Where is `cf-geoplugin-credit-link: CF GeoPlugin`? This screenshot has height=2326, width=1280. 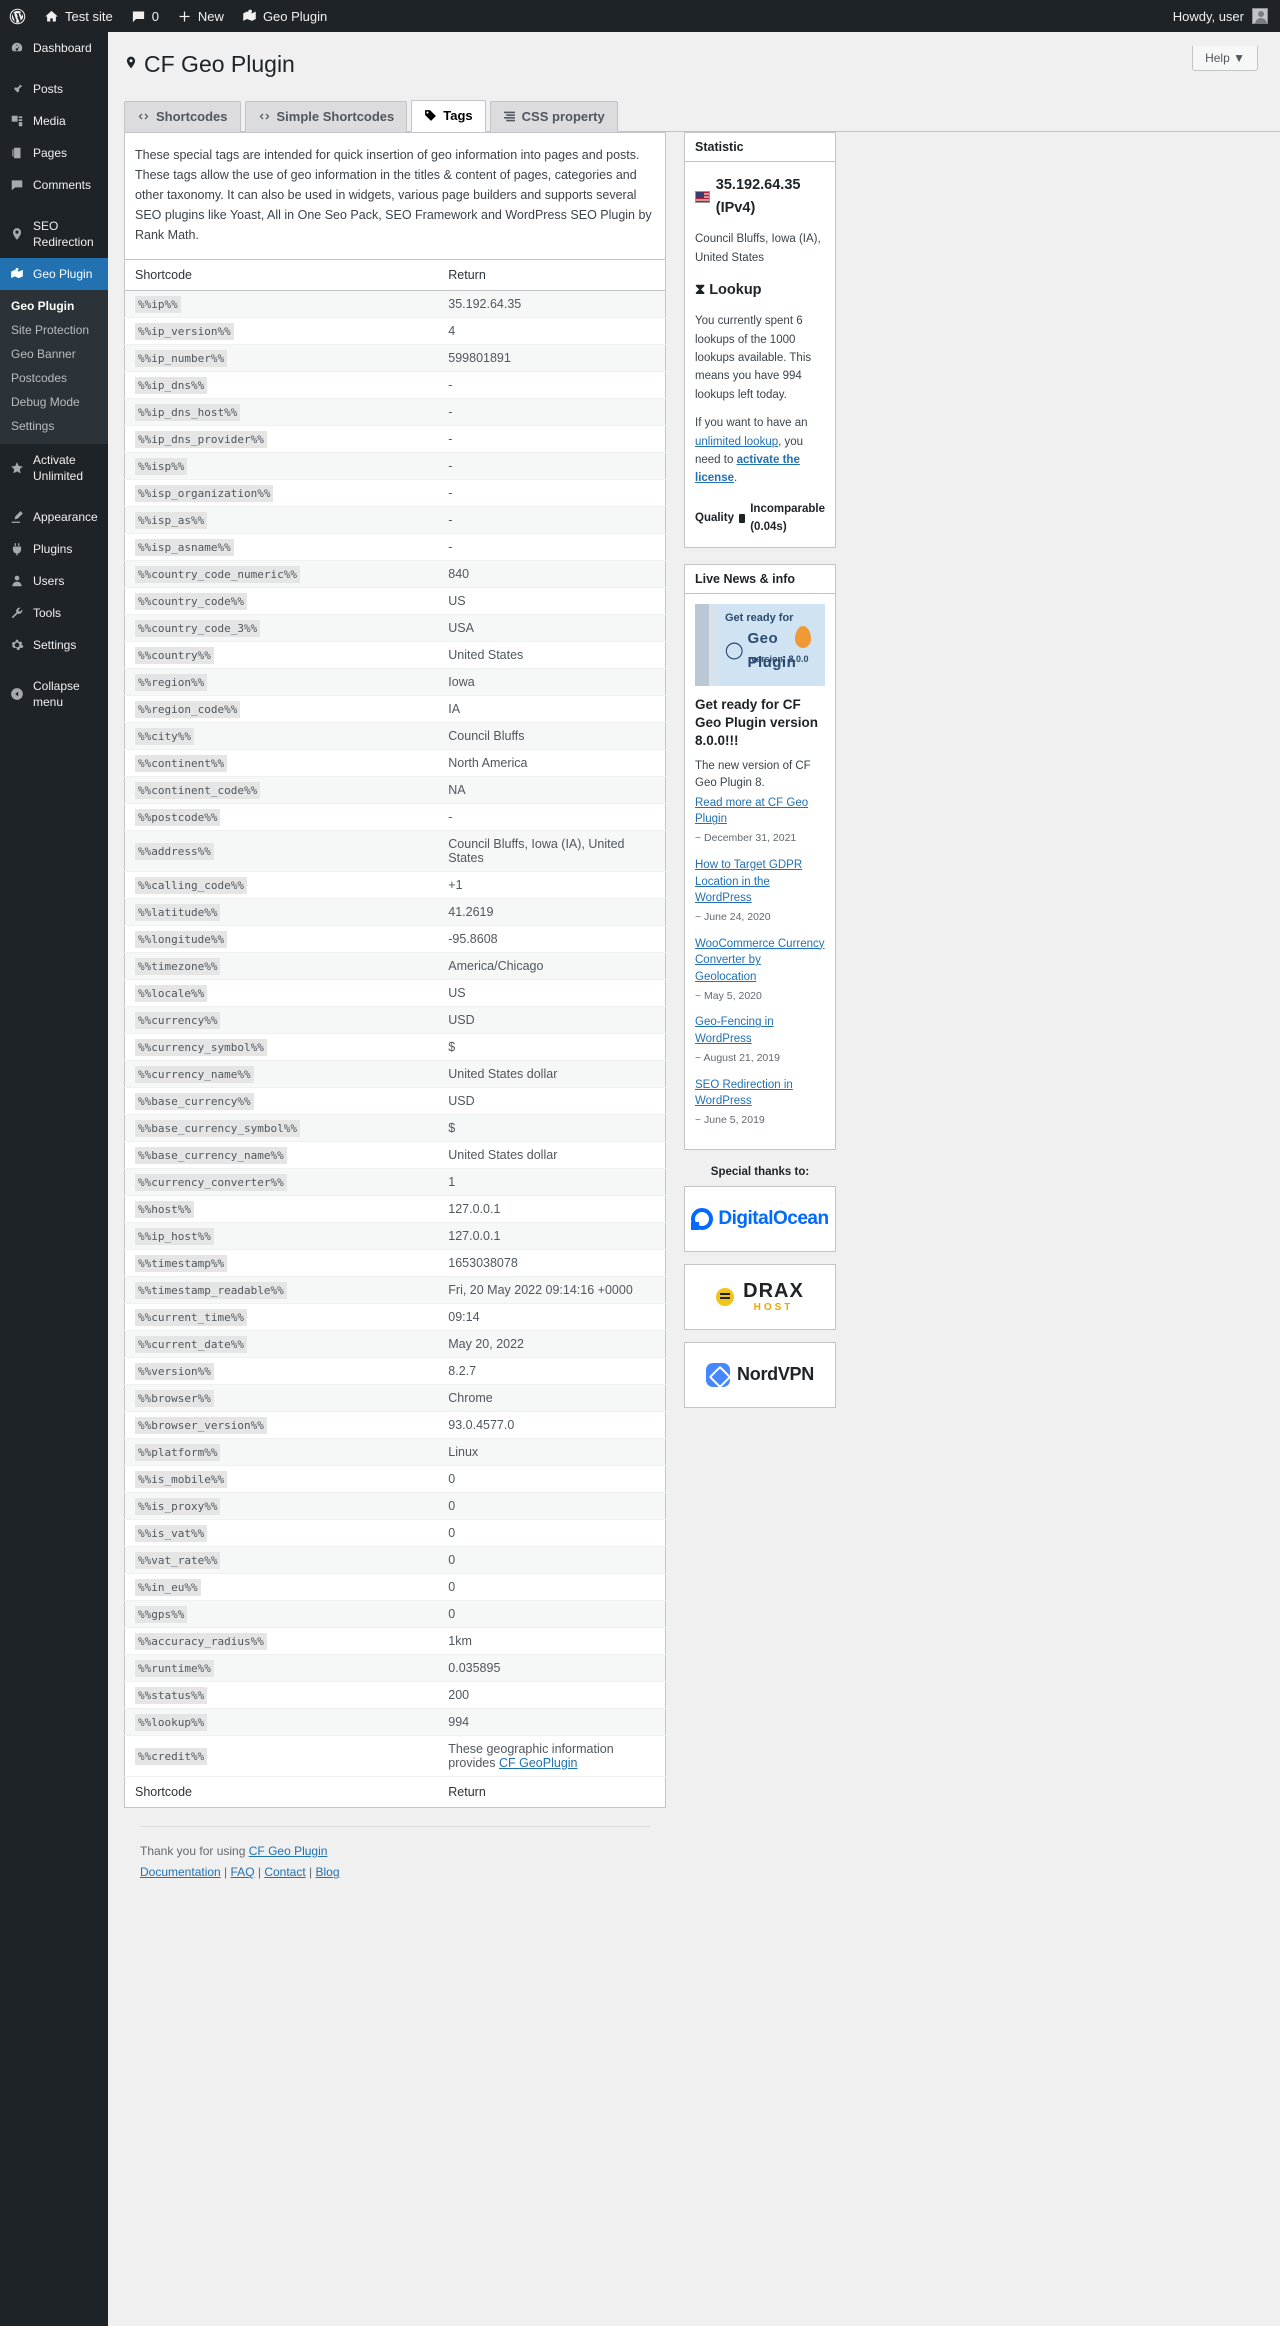
cf-geoplugin-credit-link: CF GeoPlugin is located at coordinates (538, 1763).